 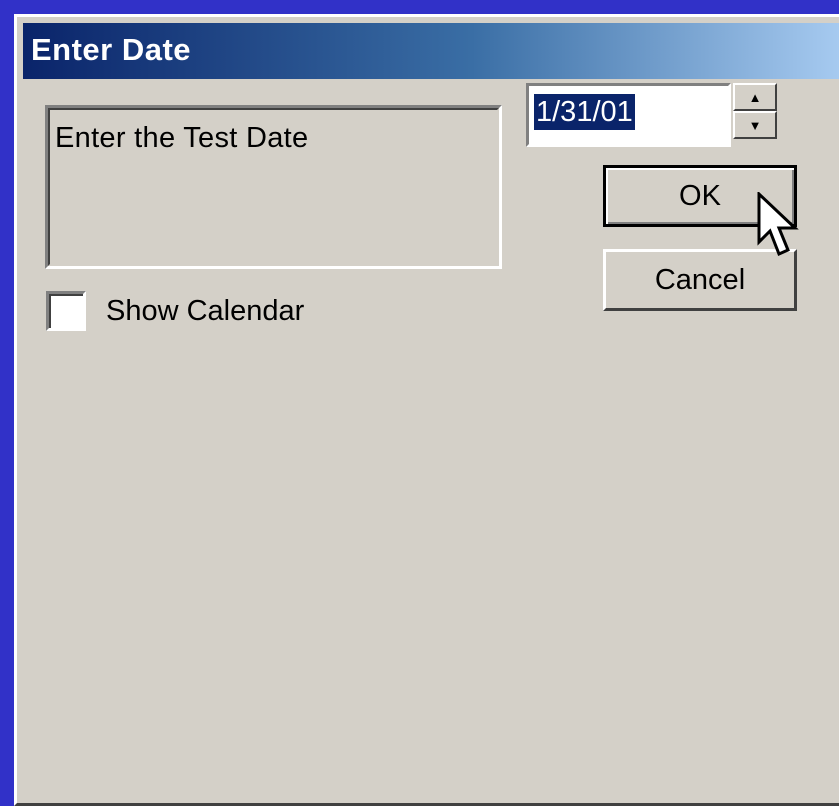 I want to click on date-input: 1/31/01, so click(x=628, y=115).